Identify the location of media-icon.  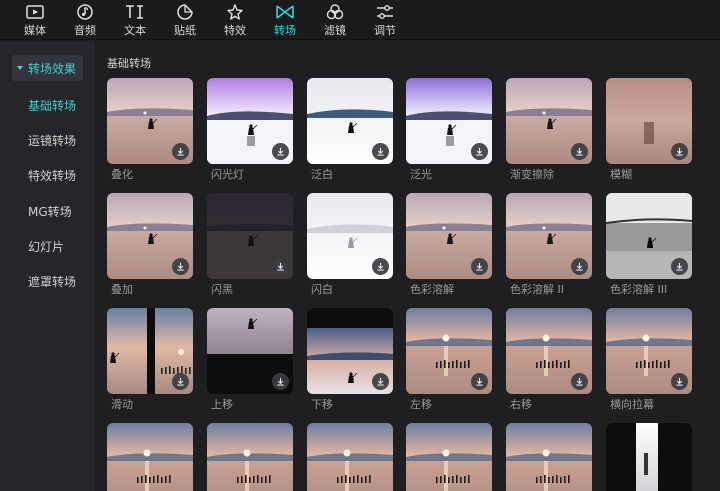
(35, 12).